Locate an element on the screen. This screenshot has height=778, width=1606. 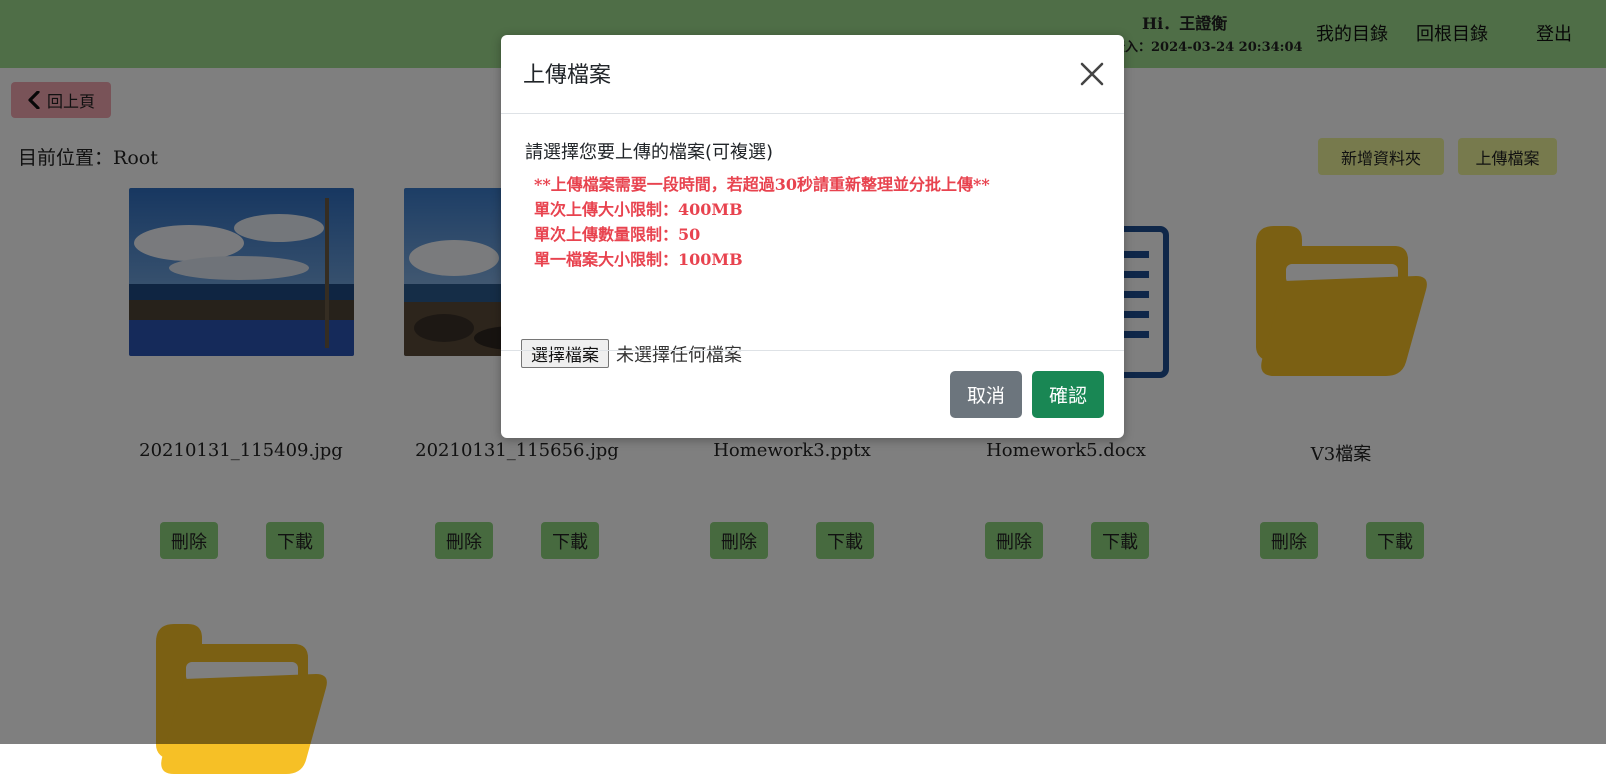
count-limit-note: 單次上傳數量限制：50 is located at coordinates (617, 234).